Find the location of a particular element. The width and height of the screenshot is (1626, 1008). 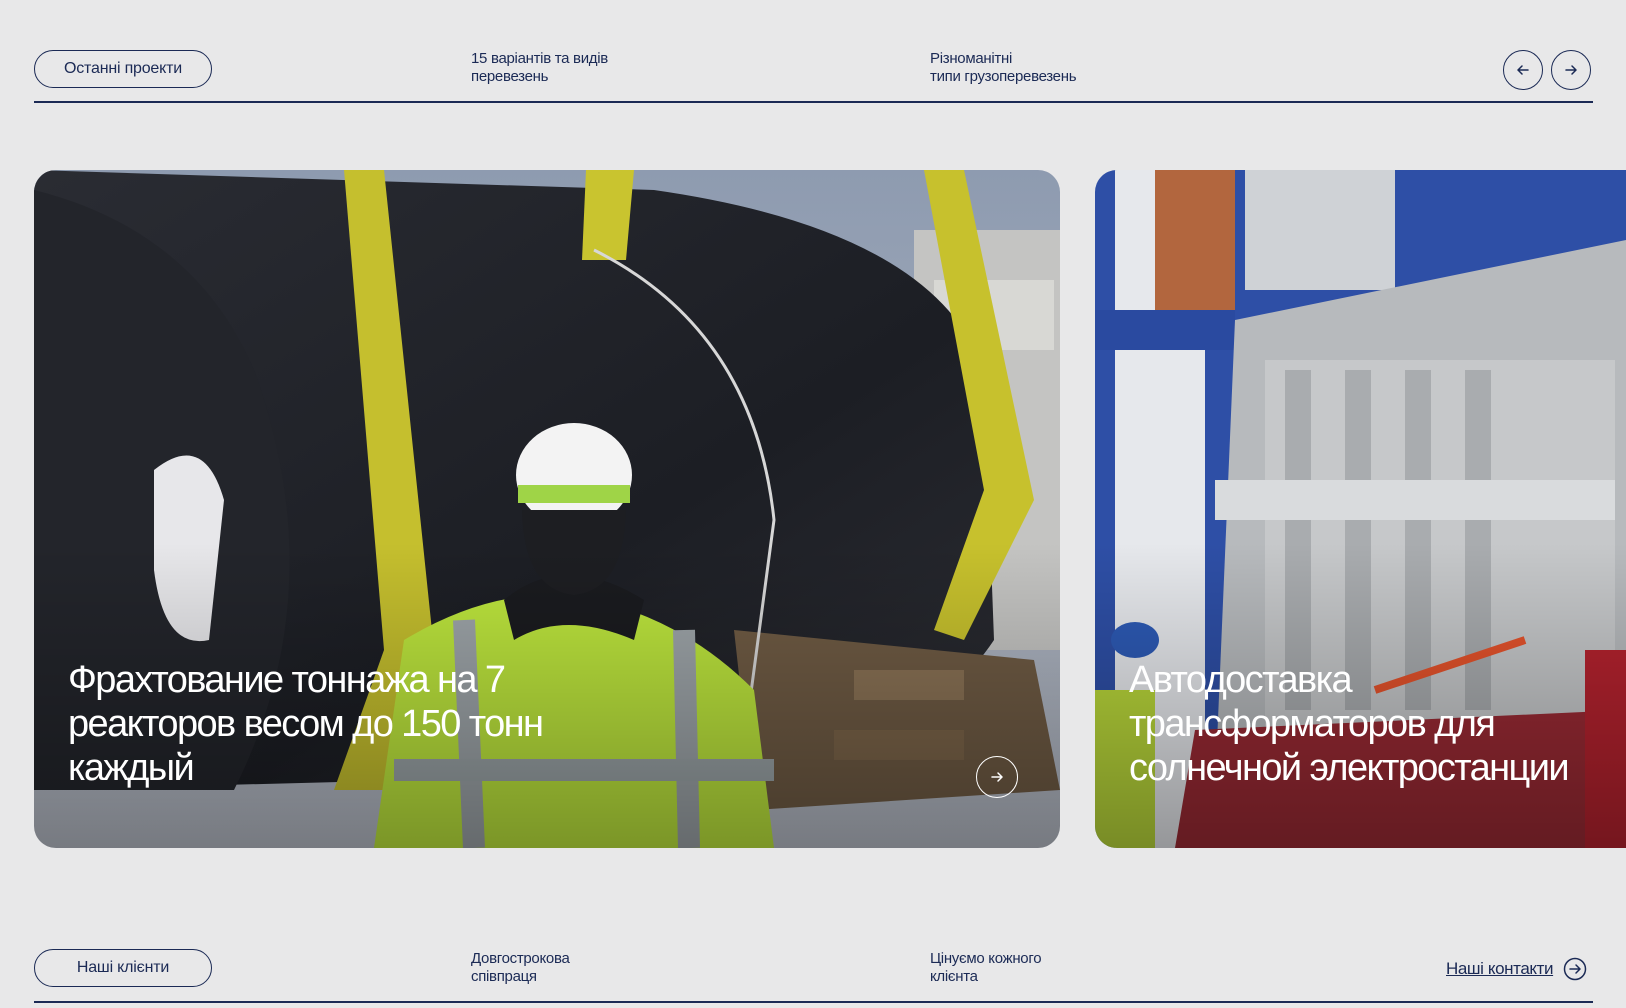

arrow-left-icon is located at coordinates (1523, 70).